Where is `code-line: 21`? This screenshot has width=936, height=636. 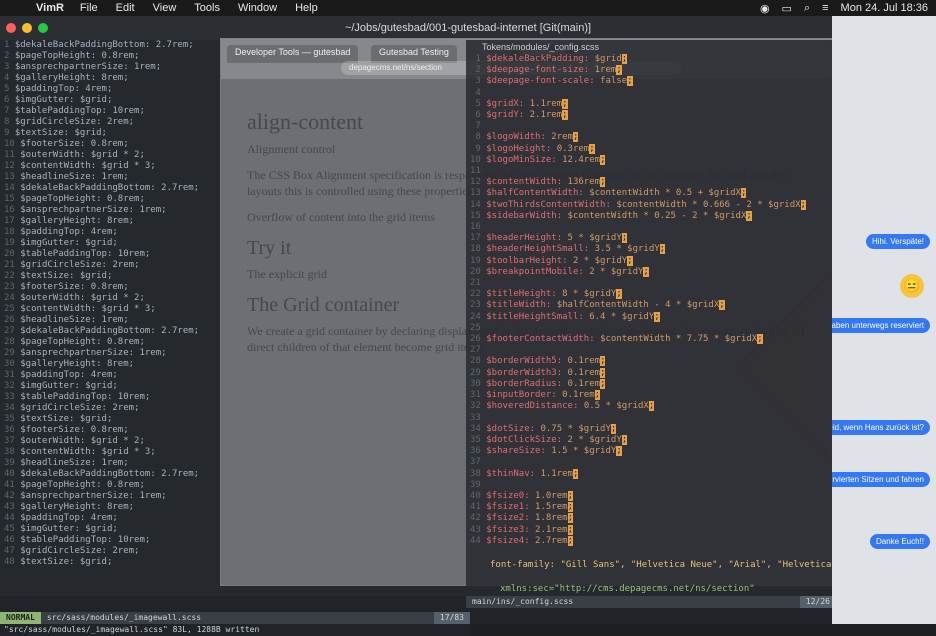
code-line: 21 is located at coordinates (478, 283).